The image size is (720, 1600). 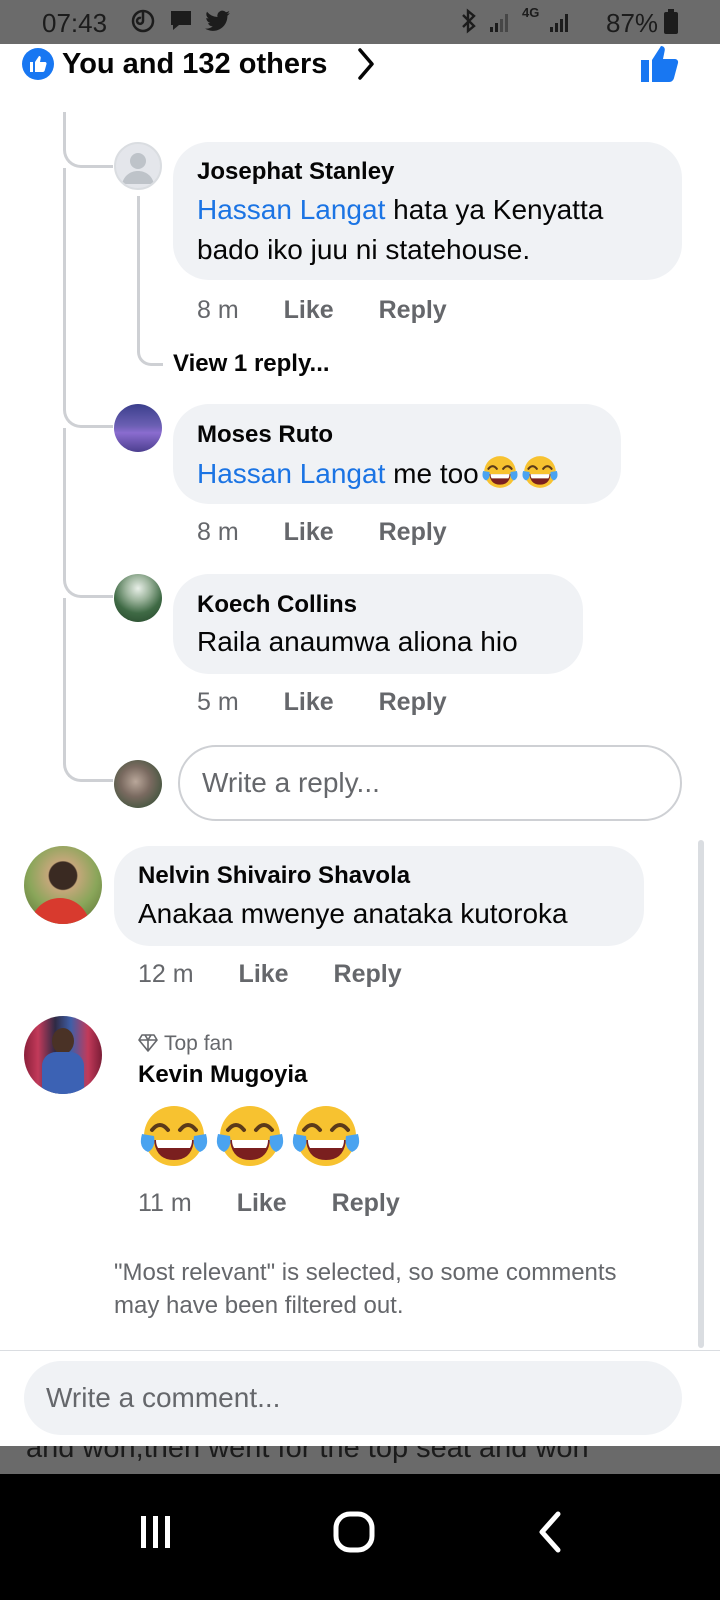 What do you see at coordinates (274, 876) in the screenshot?
I see `comment-author: Nelvin Shivairo Shavola` at bounding box center [274, 876].